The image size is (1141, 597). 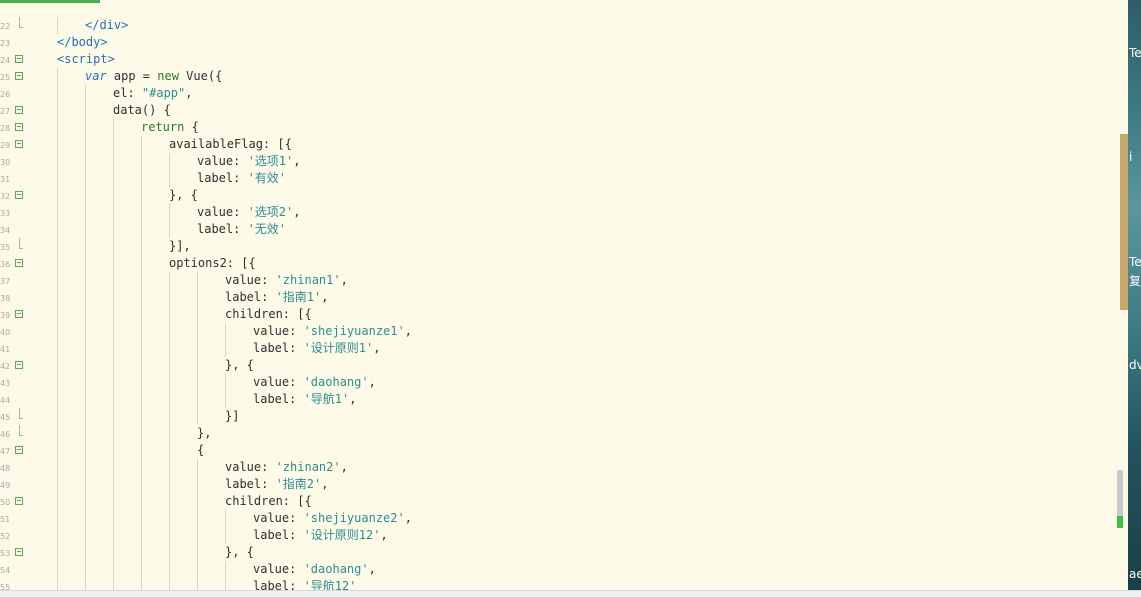 What do you see at coordinates (560, 195) in the screenshot?
I see `code-line: 32}, {` at bounding box center [560, 195].